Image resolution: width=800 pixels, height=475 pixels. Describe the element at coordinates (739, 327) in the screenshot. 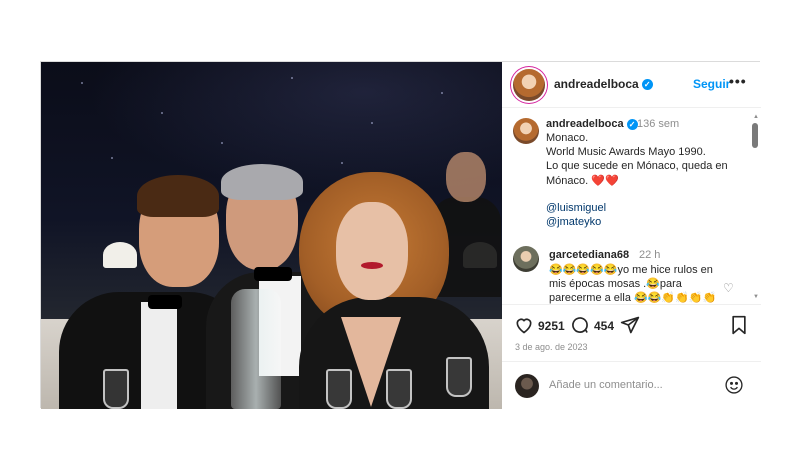

I see `bookmark-icon` at that location.